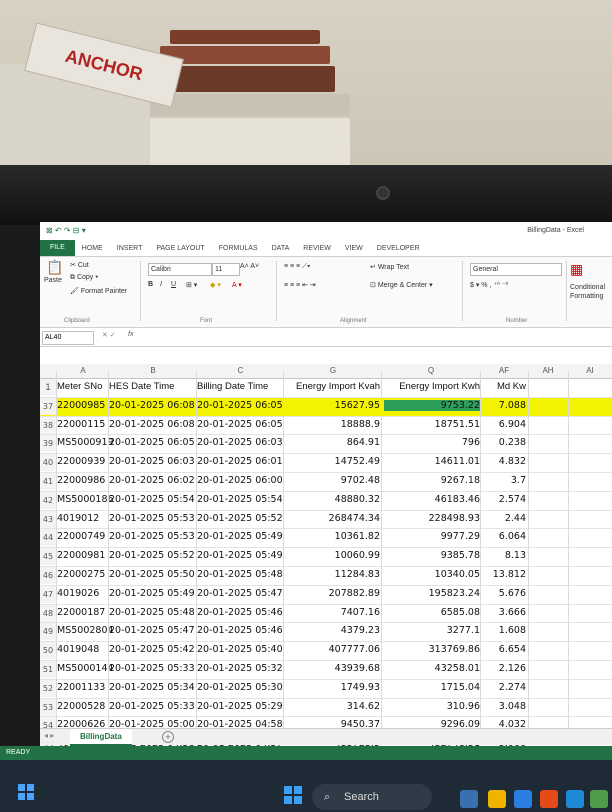 The image size is (612, 812). What do you see at coordinates (548, 370) in the screenshot?
I see `col-header-ah: AH` at bounding box center [548, 370].